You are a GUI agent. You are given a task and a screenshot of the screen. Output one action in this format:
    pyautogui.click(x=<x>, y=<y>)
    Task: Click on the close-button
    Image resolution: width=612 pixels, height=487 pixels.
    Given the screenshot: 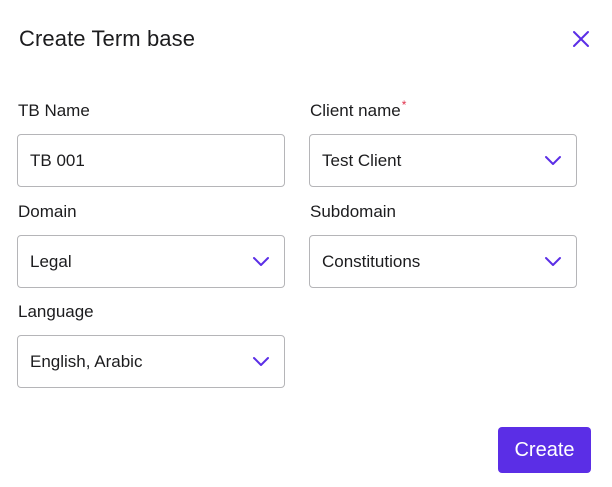 What is the action you would take?
    pyautogui.click(x=581, y=40)
    